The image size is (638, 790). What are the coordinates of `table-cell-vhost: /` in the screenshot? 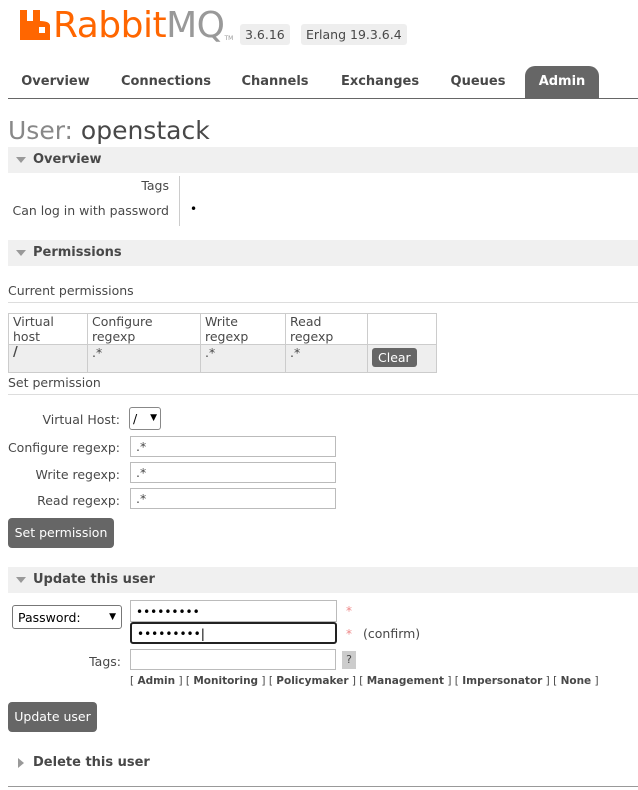 It's located at (48, 358).